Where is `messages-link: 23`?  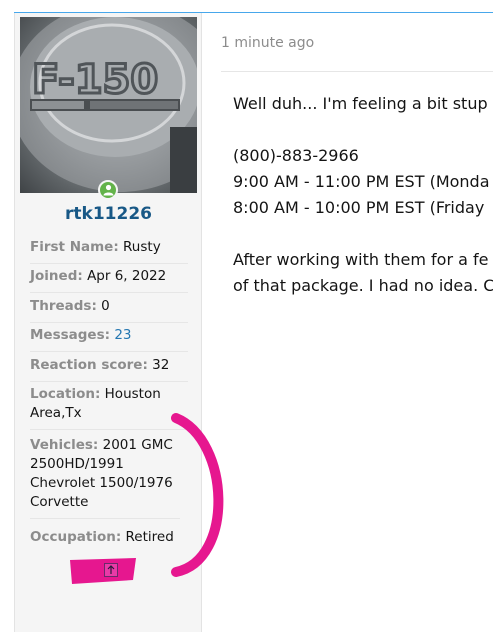 messages-link: 23 is located at coordinates (122, 335).